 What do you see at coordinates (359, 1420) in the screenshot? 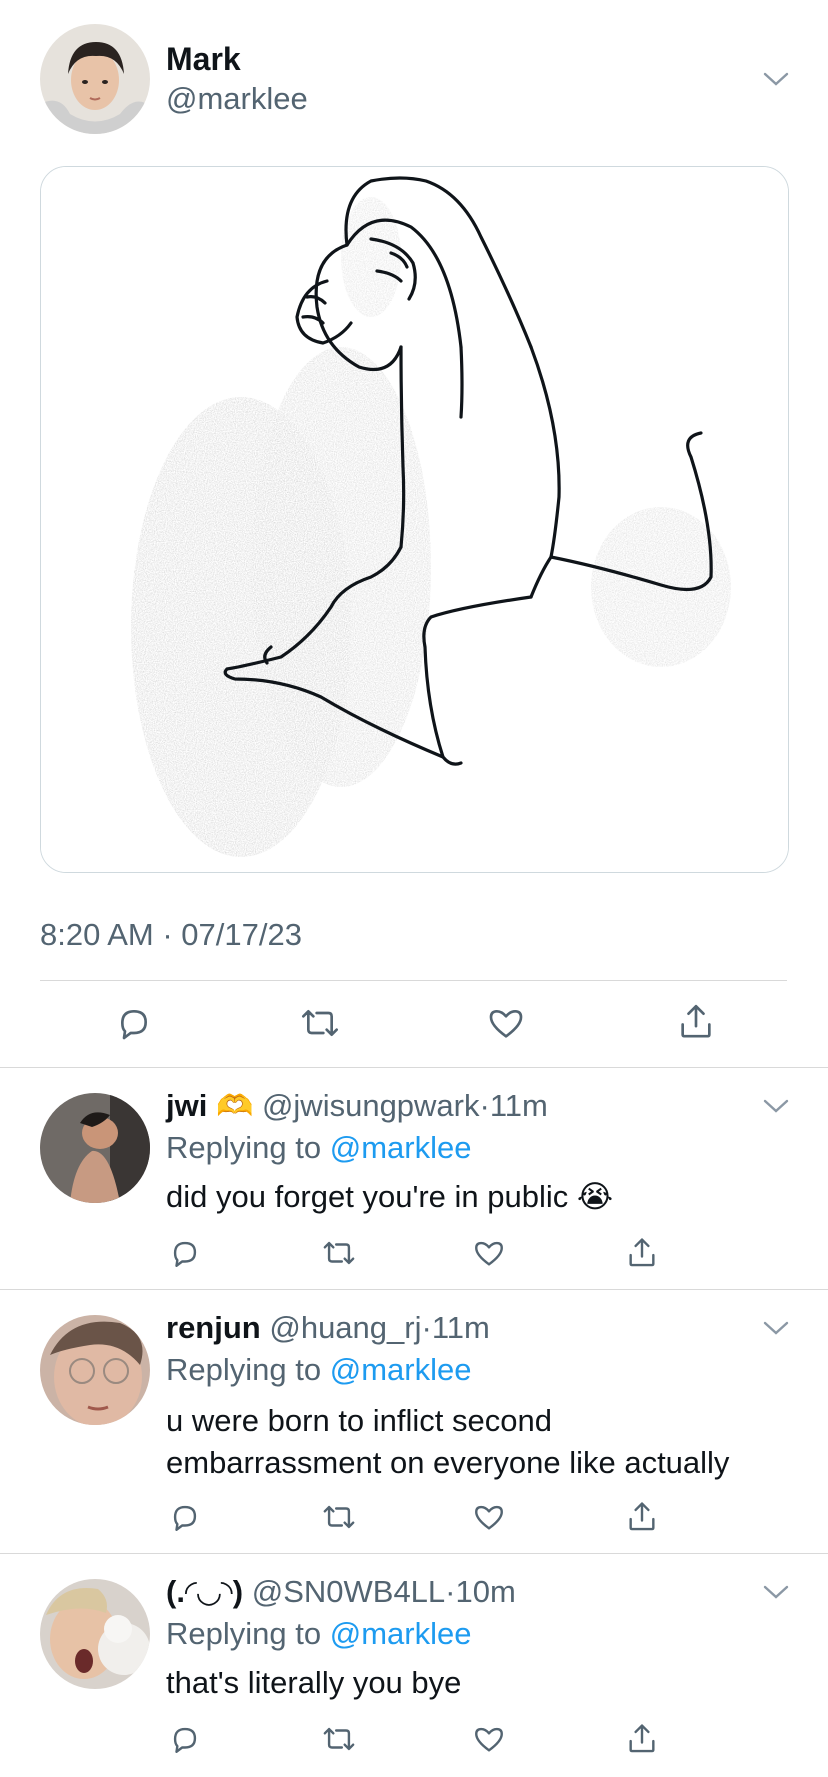
I see `reply-text-line: u were born to inflict second` at bounding box center [359, 1420].